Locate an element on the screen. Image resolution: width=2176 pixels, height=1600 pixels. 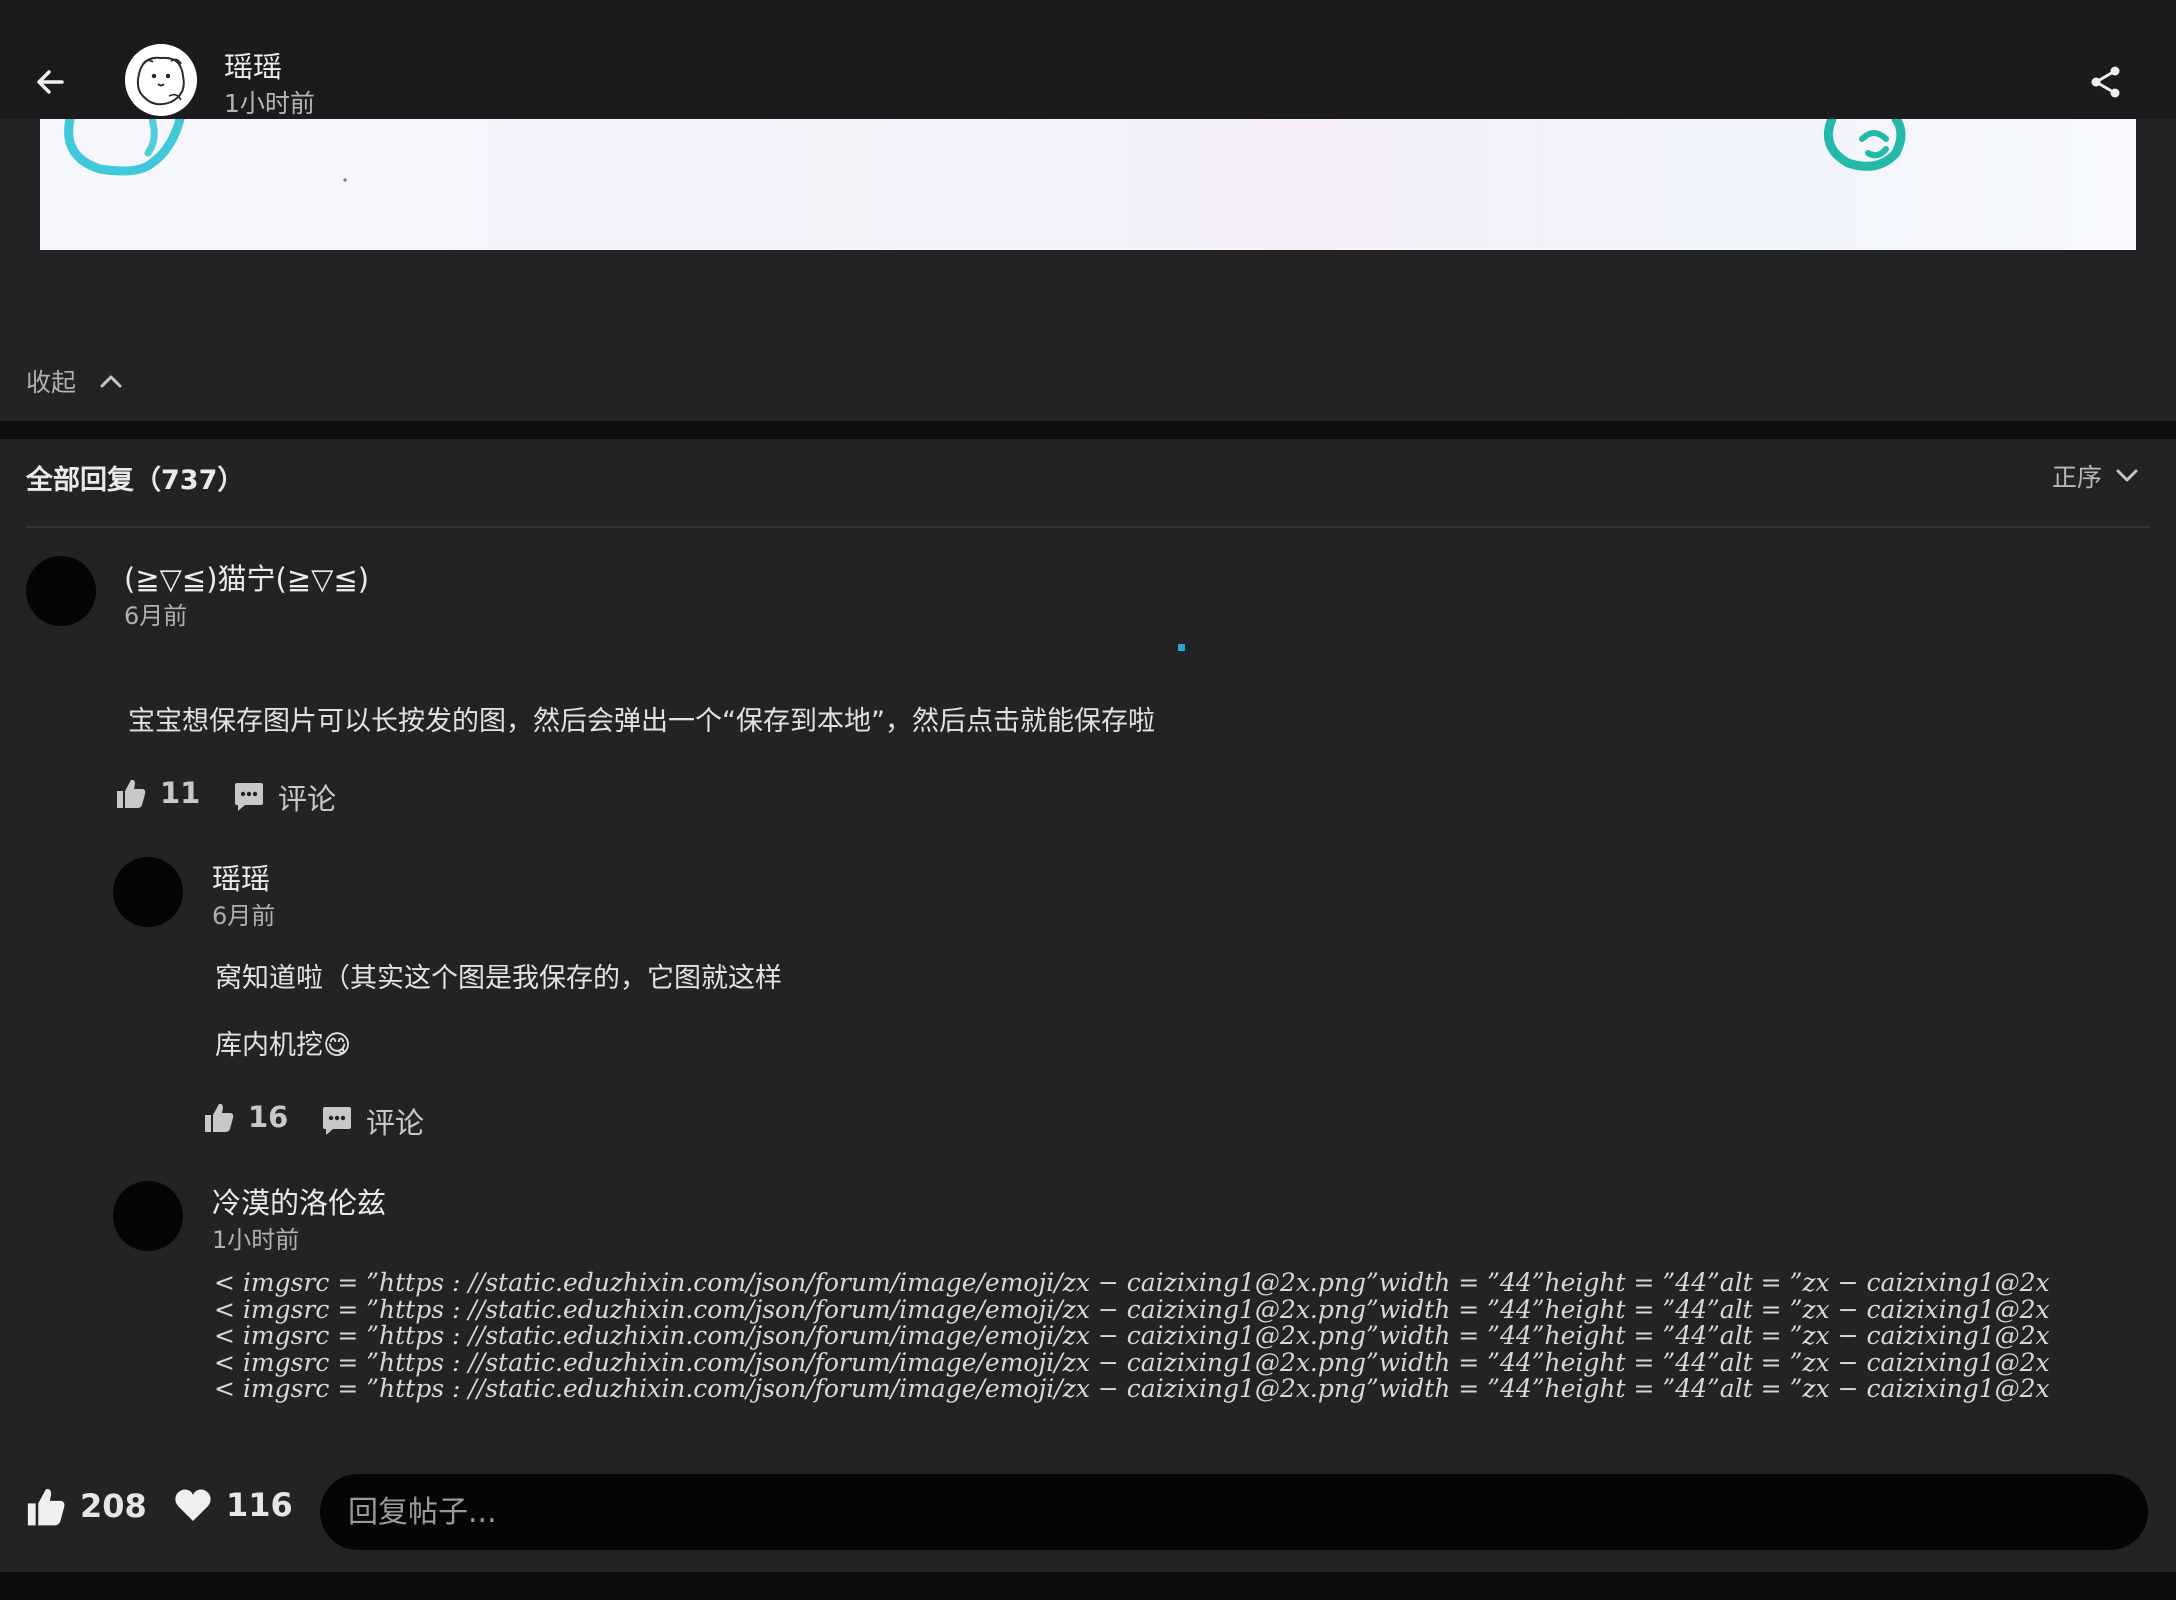
back-button is located at coordinates (50, 82).